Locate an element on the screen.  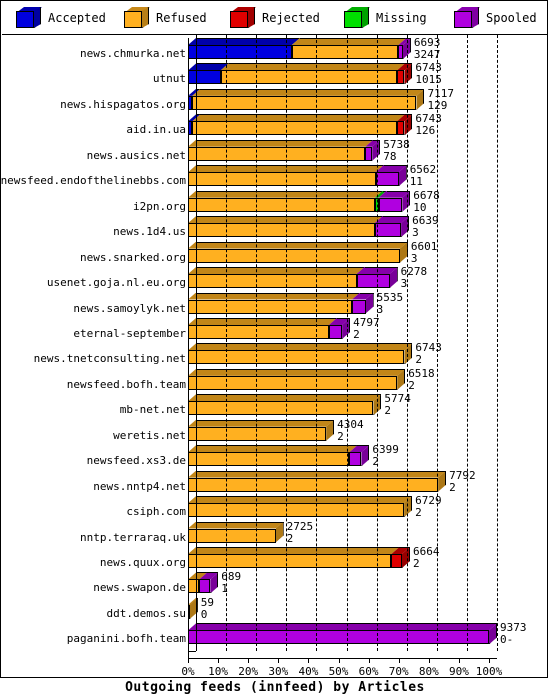
legend-item-rejected: Rejected is located at coordinates (275, 18).